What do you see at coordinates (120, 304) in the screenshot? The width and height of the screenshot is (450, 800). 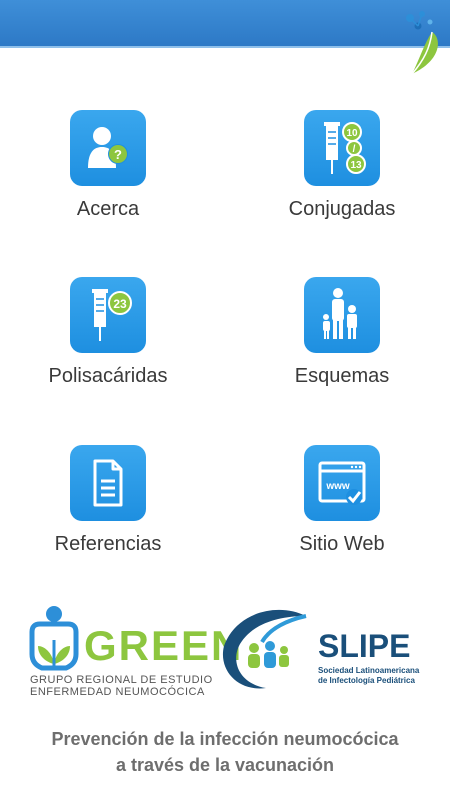 I see `number-23: 23` at bounding box center [120, 304].